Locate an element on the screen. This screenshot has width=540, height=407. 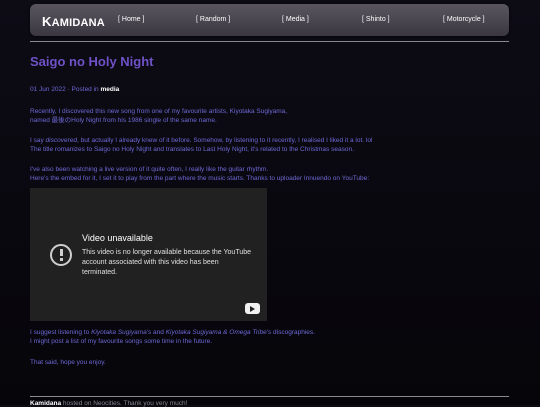
youtube-logo-icon is located at coordinates (252, 308).